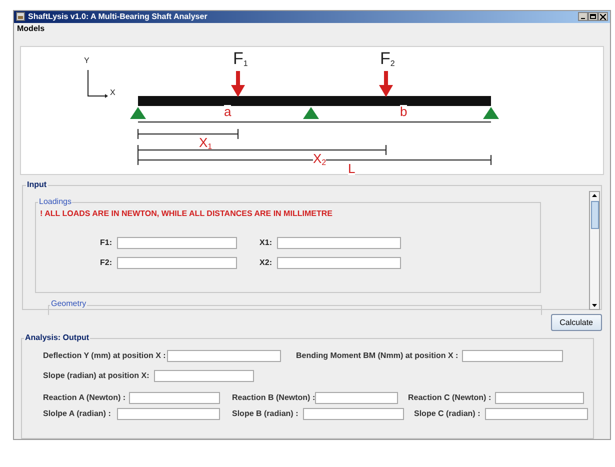 The image size is (615, 467). What do you see at coordinates (85, 398) in the screenshot?
I see `field-label: Reaction A (Newton) :` at bounding box center [85, 398].